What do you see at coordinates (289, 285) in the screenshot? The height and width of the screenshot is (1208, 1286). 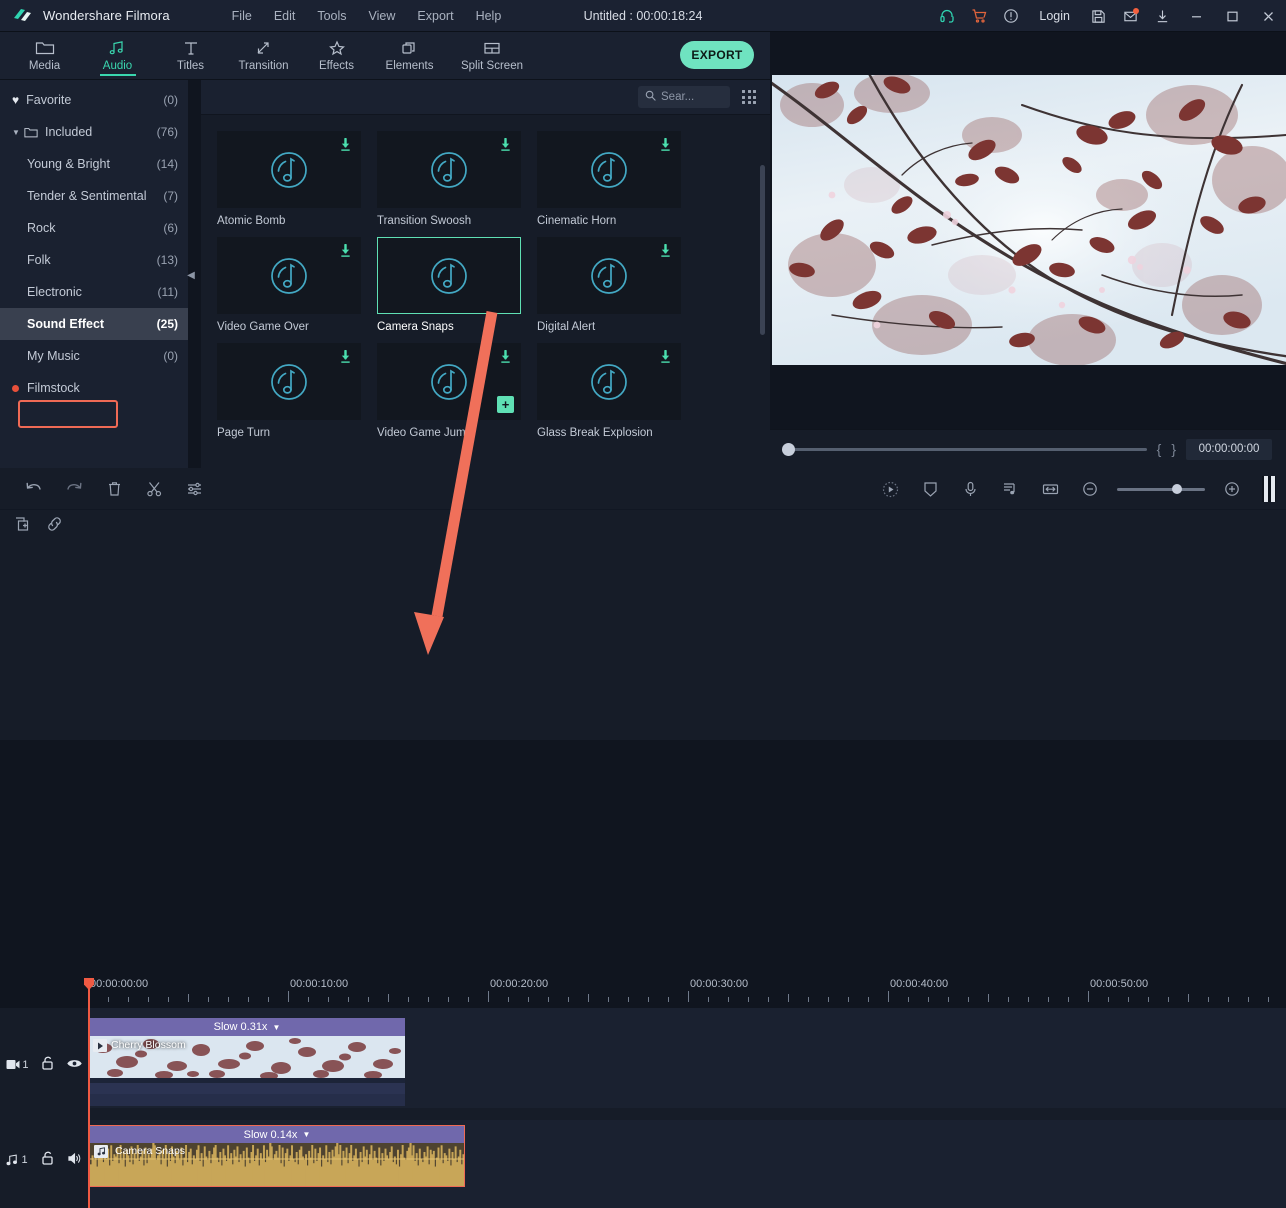 I see `media-tile: Video Game Over` at bounding box center [289, 285].